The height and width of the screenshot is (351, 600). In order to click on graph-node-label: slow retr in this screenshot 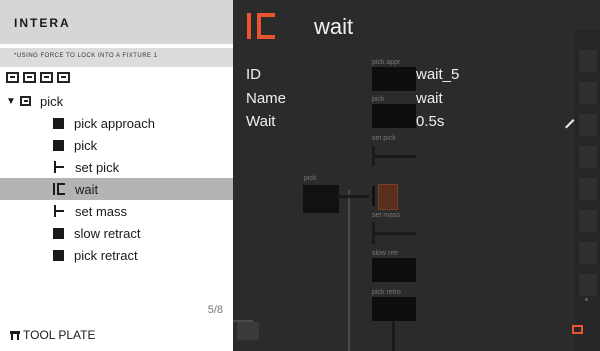, I will do `click(385, 253)`.